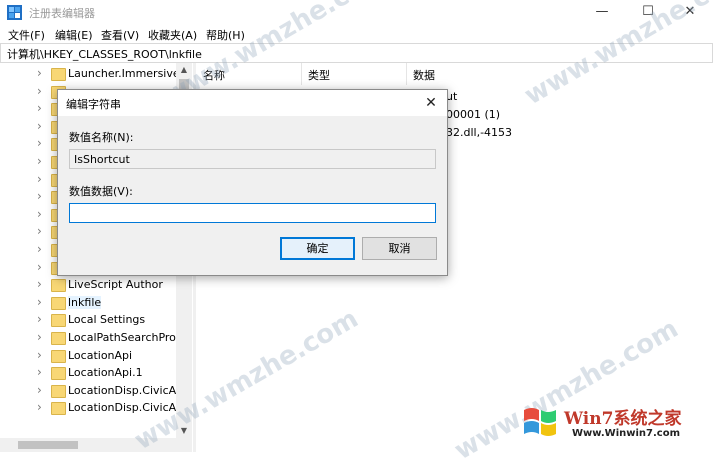 The image size is (713, 466). I want to click on value-data-input, so click(252, 213).